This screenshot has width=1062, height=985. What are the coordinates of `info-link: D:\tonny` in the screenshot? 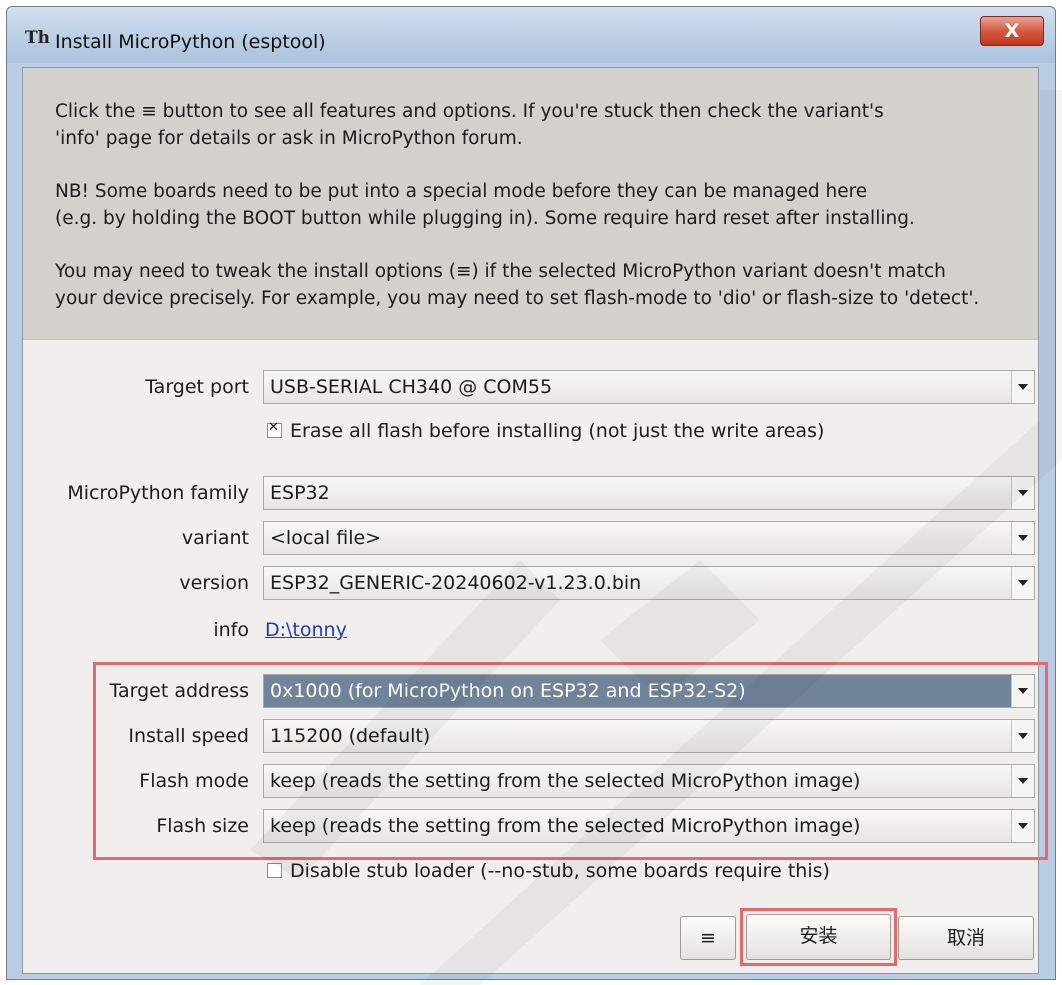 It's located at (306, 630).